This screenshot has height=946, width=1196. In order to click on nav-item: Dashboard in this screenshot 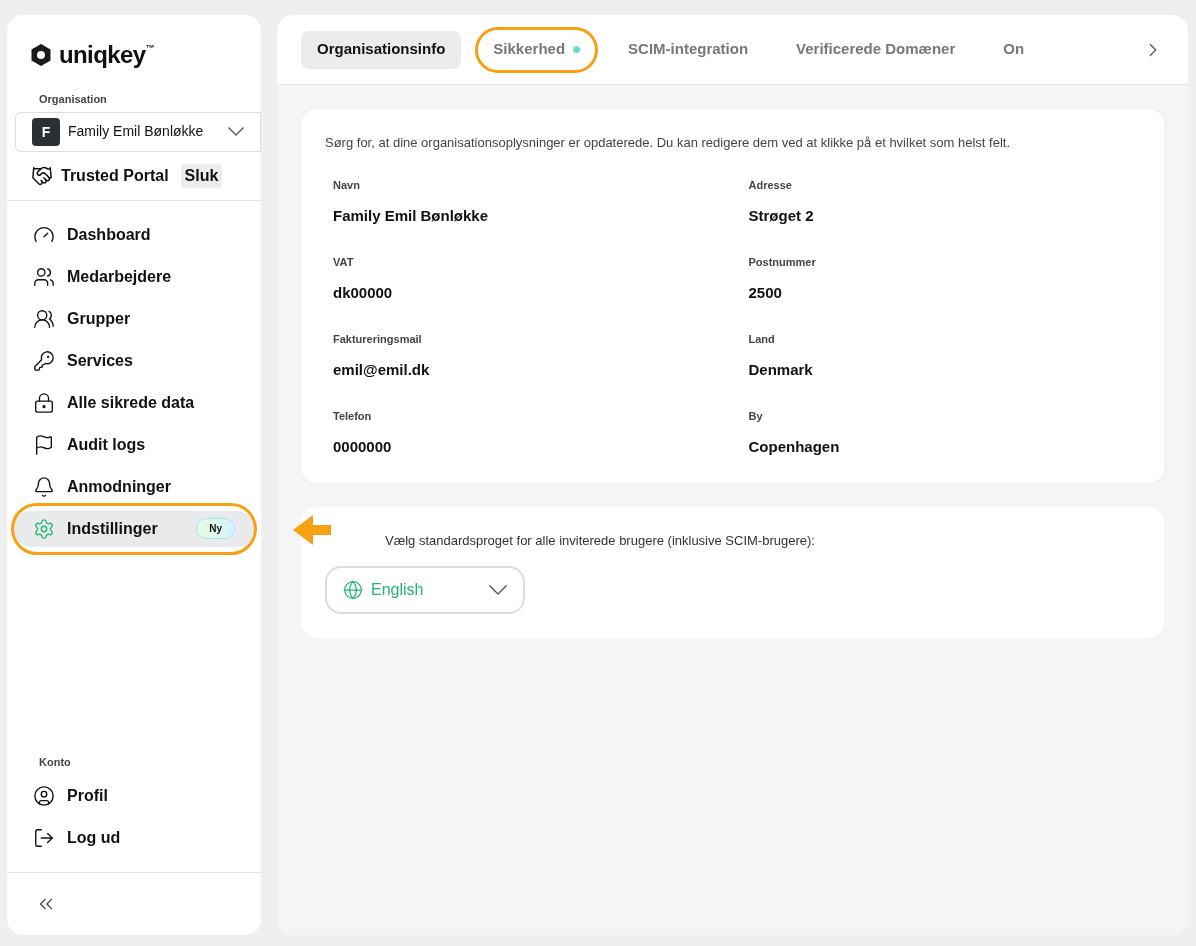, I will do `click(134, 234)`.